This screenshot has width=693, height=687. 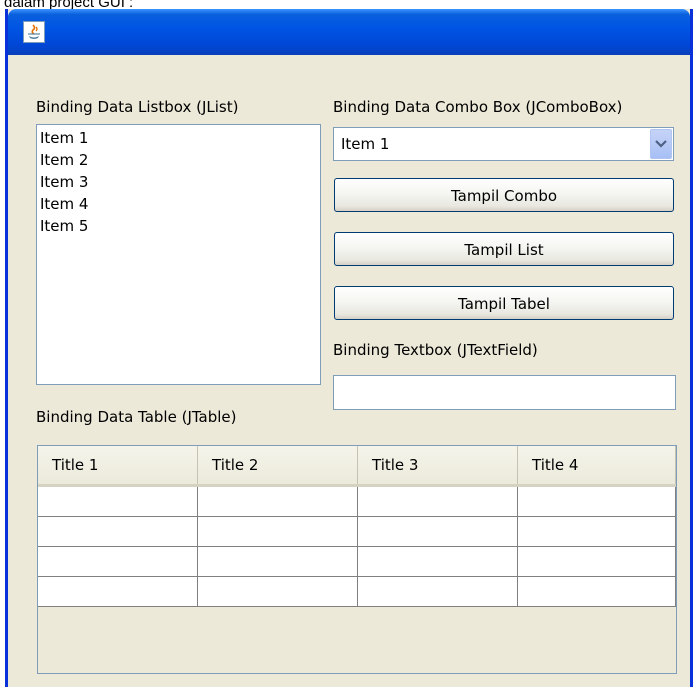 I want to click on tampil-combo-button: Tampil Combo, so click(x=504, y=195).